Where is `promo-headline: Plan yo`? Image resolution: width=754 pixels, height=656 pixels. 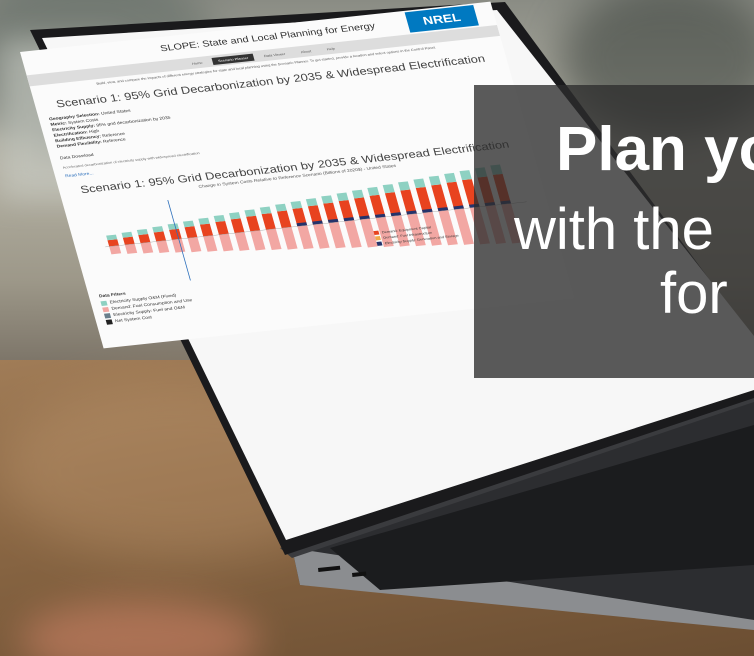
promo-headline: Plan yo is located at coordinates (655, 149).